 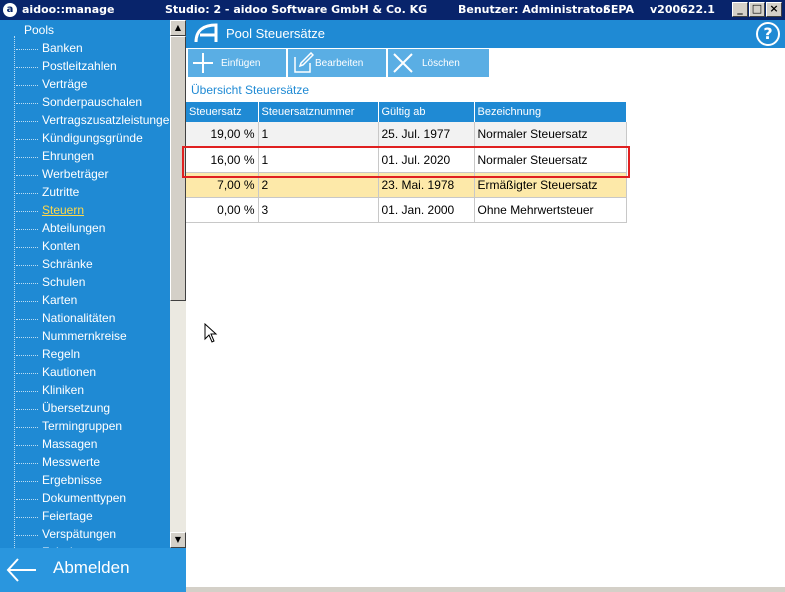 I want to click on cell-number: 1, so click(x=318, y=135).